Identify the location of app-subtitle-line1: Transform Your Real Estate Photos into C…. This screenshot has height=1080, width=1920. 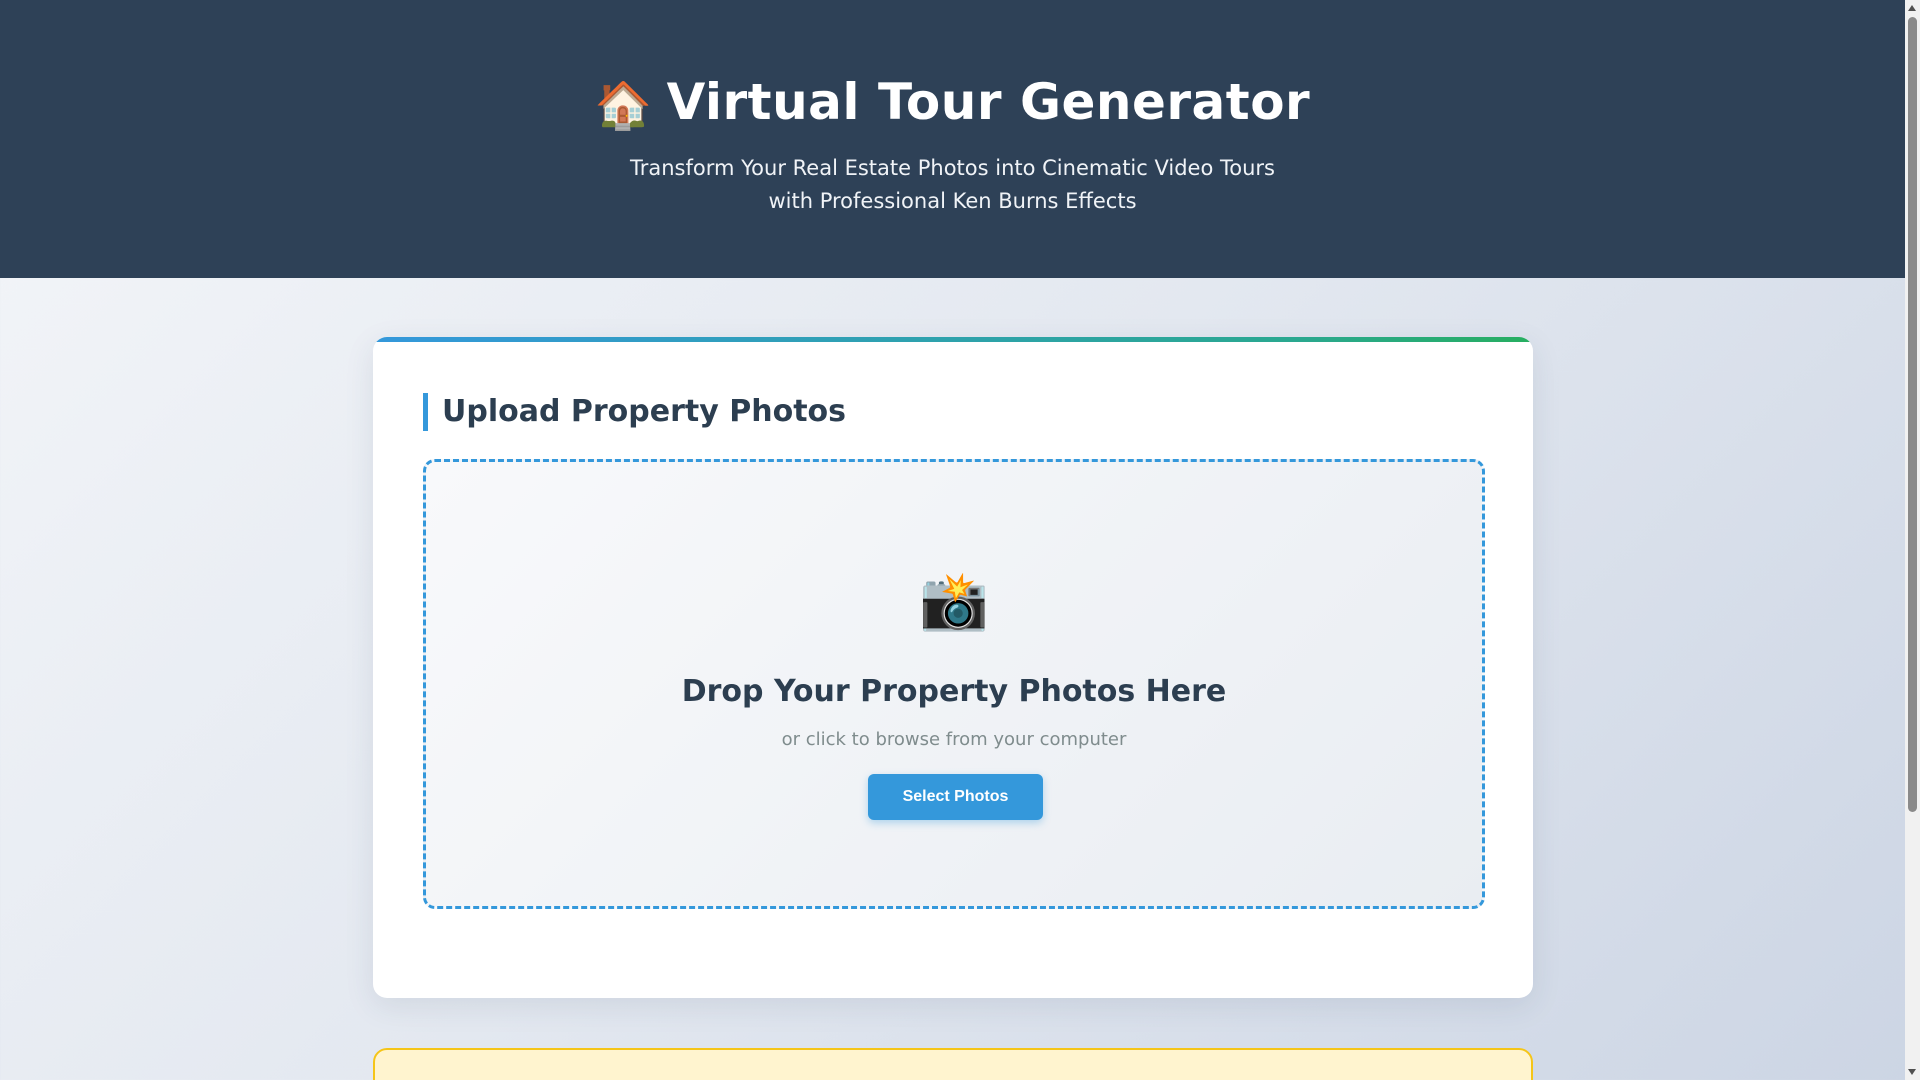
(952, 168).